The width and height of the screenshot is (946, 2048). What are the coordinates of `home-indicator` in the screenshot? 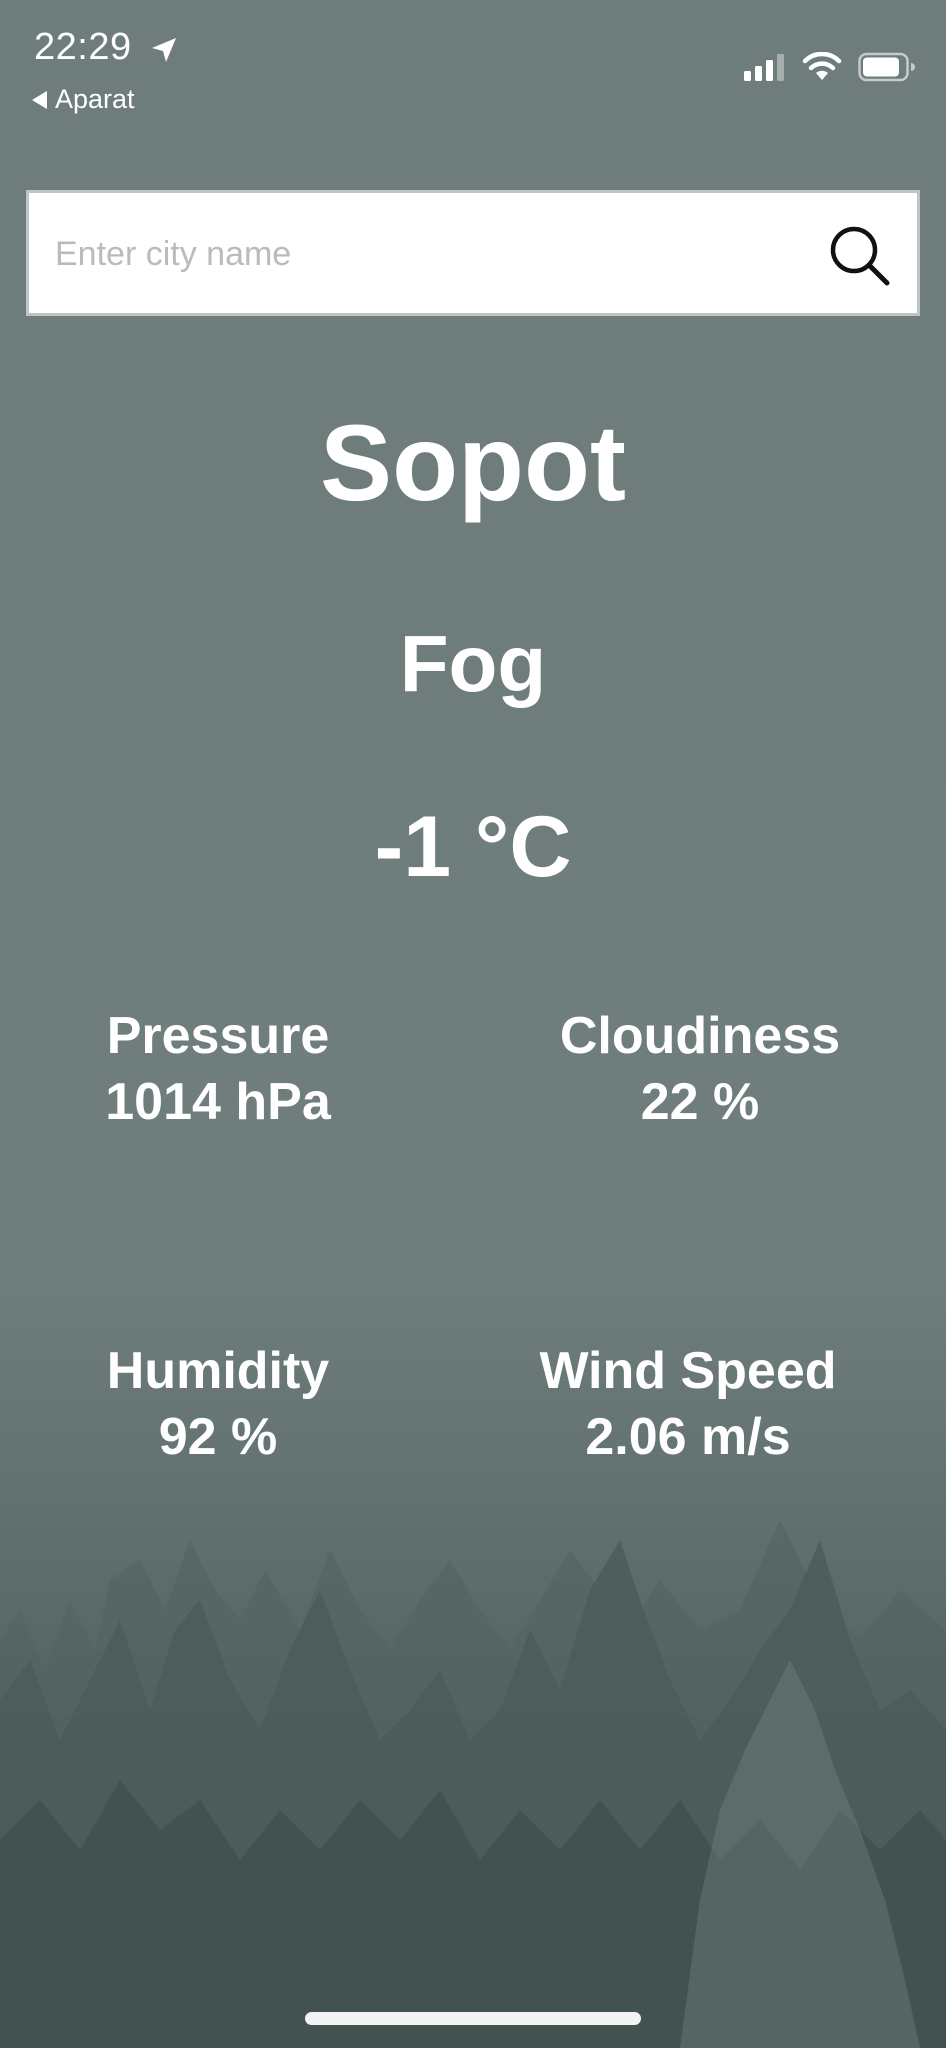 It's located at (473, 2018).